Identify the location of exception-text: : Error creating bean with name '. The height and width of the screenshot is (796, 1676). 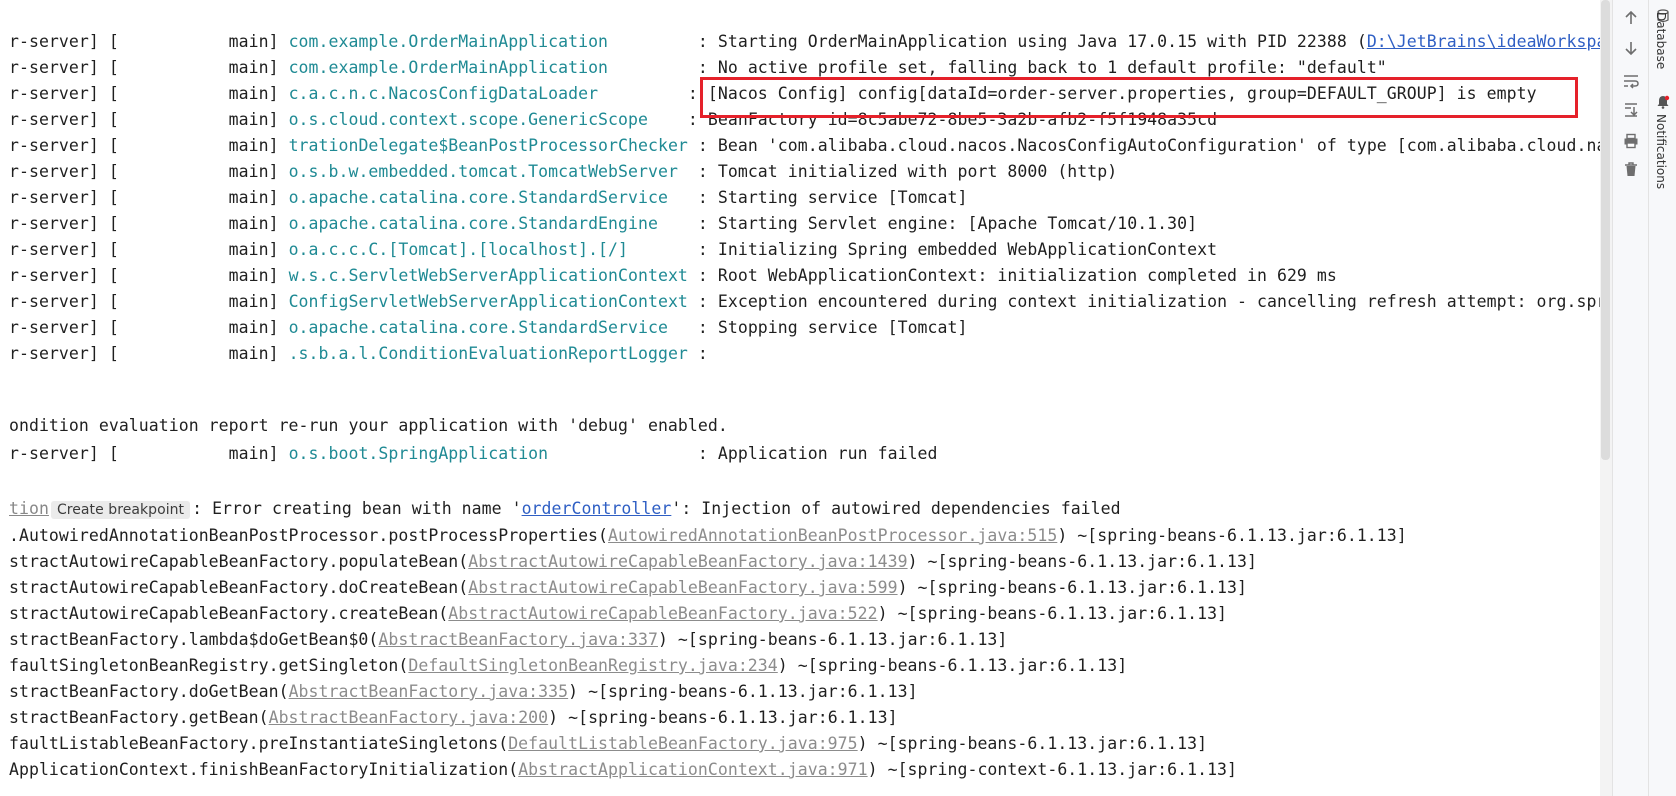
(357, 508).